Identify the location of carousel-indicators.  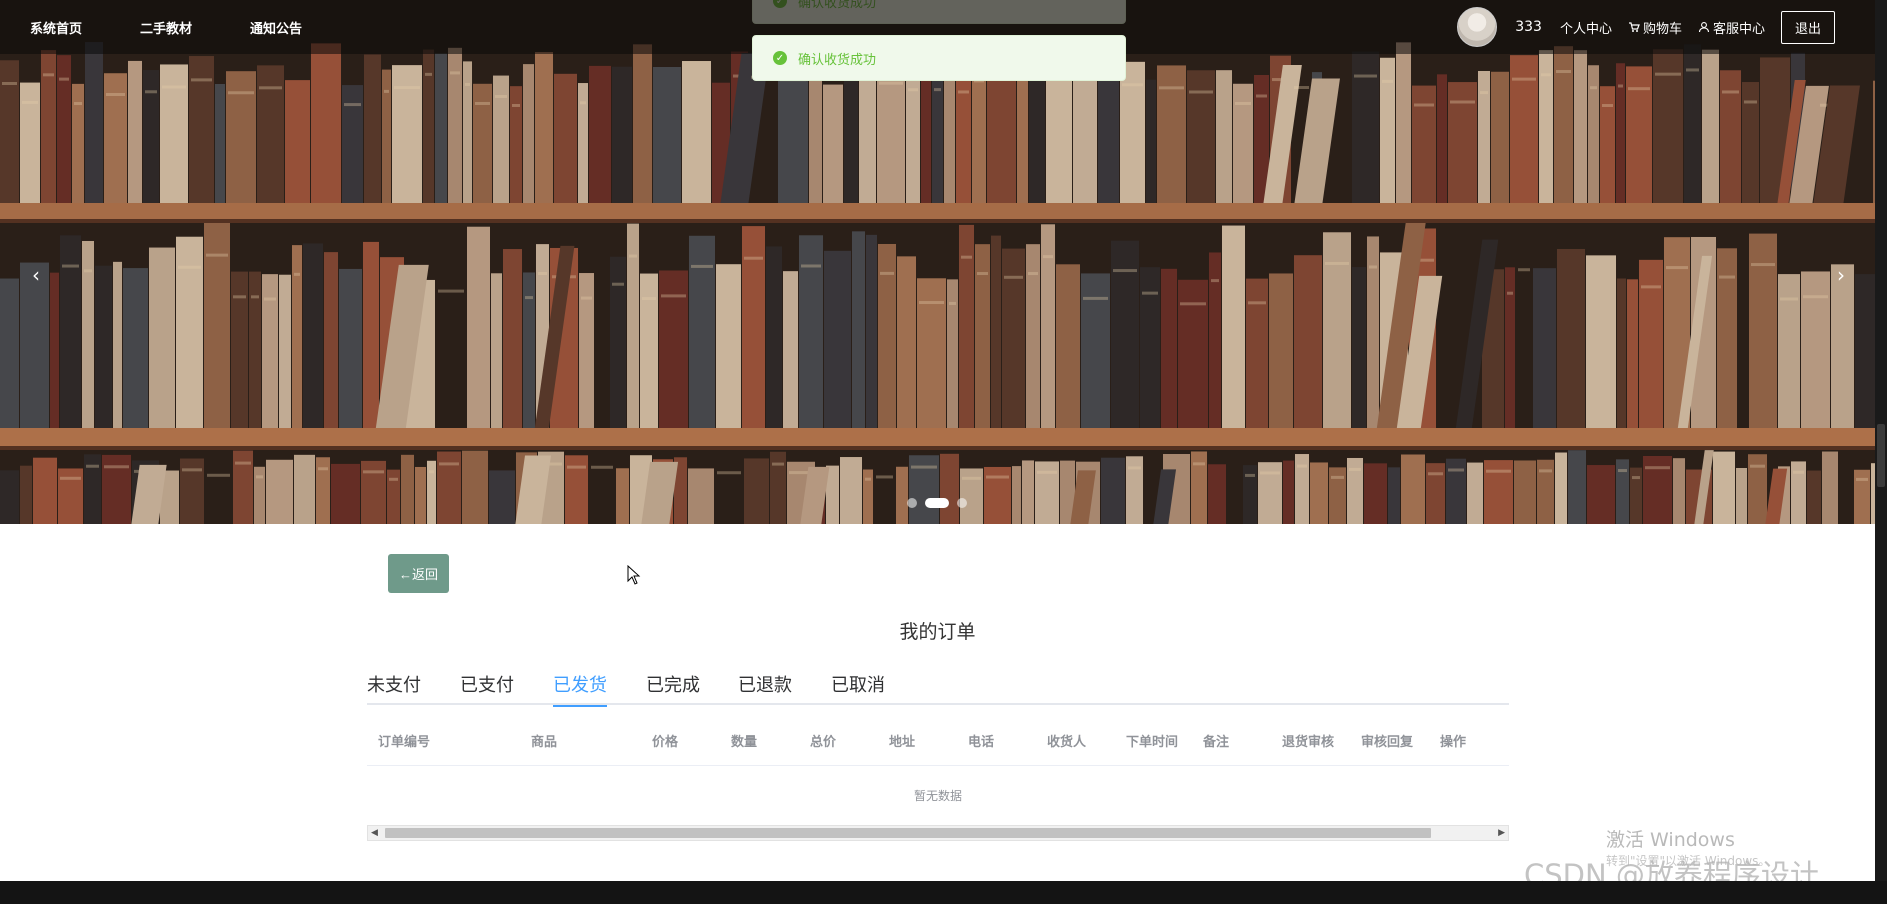
(937, 503).